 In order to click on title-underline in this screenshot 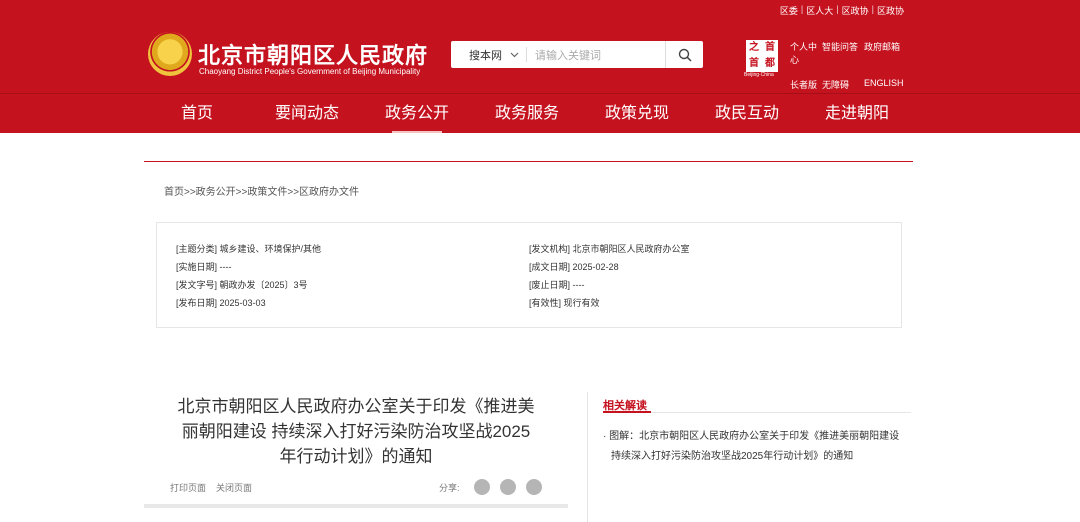, I will do `click(356, 506)`.